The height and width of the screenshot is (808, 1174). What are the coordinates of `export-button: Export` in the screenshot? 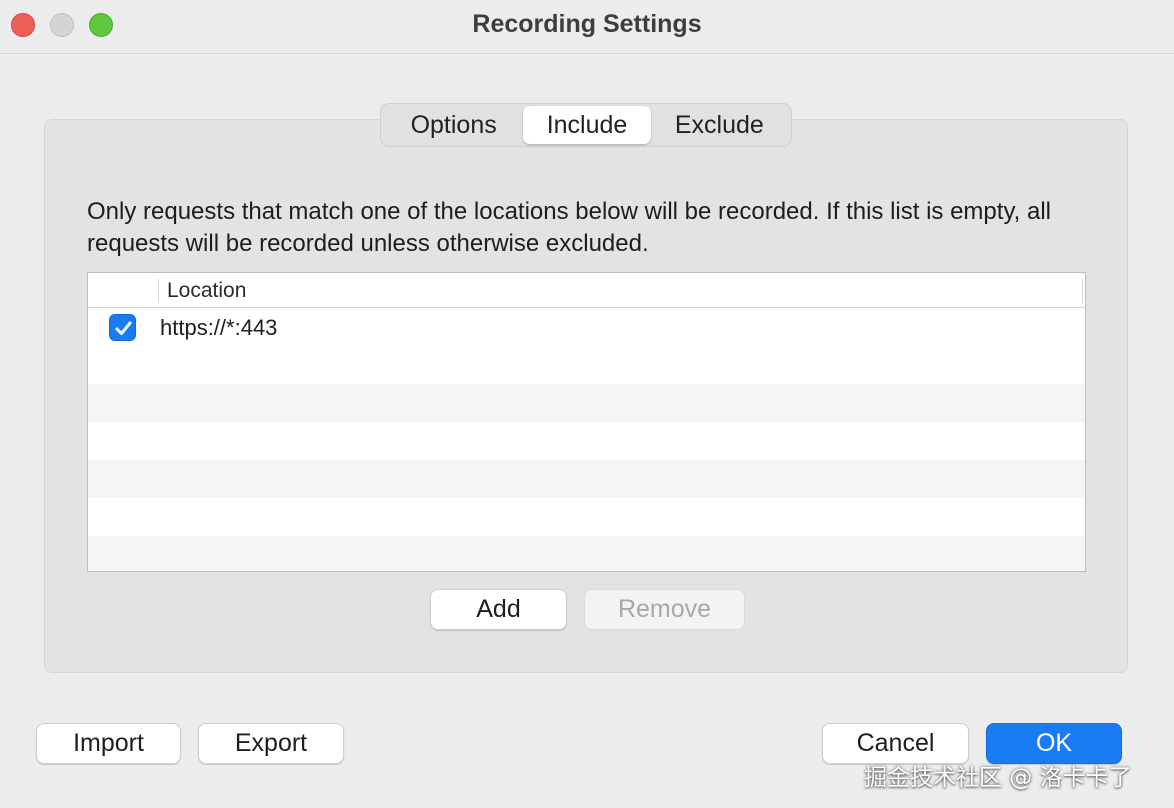 It's located at (271, 743).